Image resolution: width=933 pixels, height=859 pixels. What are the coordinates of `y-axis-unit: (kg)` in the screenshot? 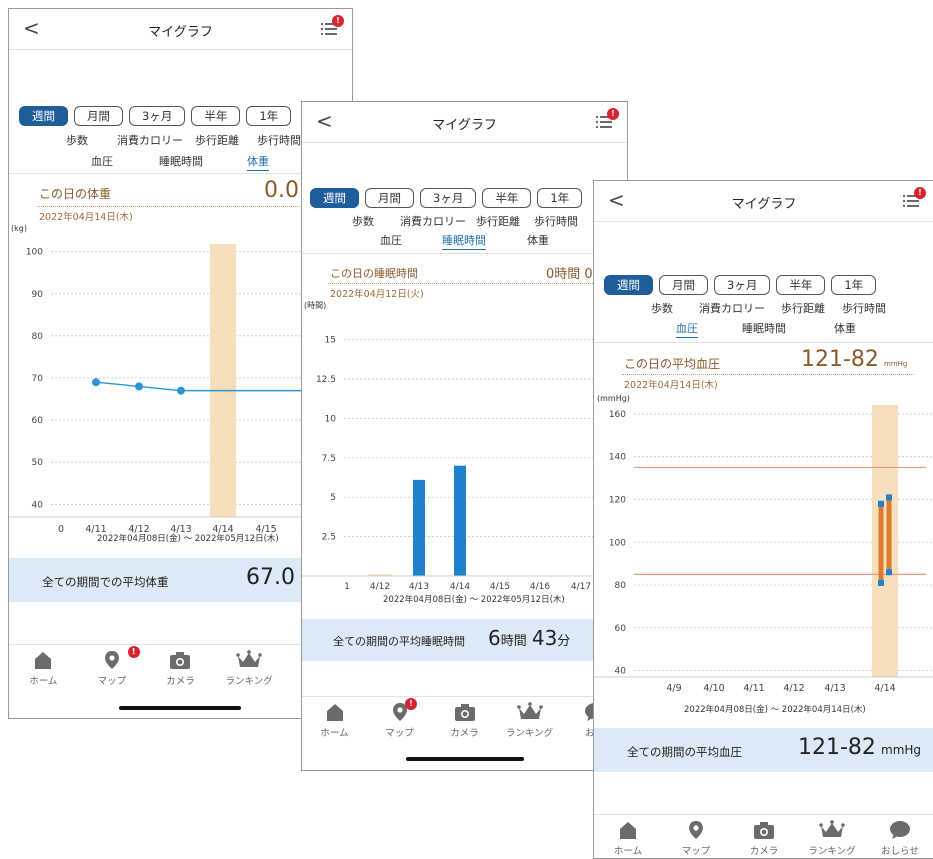 It's located at (19, 228).